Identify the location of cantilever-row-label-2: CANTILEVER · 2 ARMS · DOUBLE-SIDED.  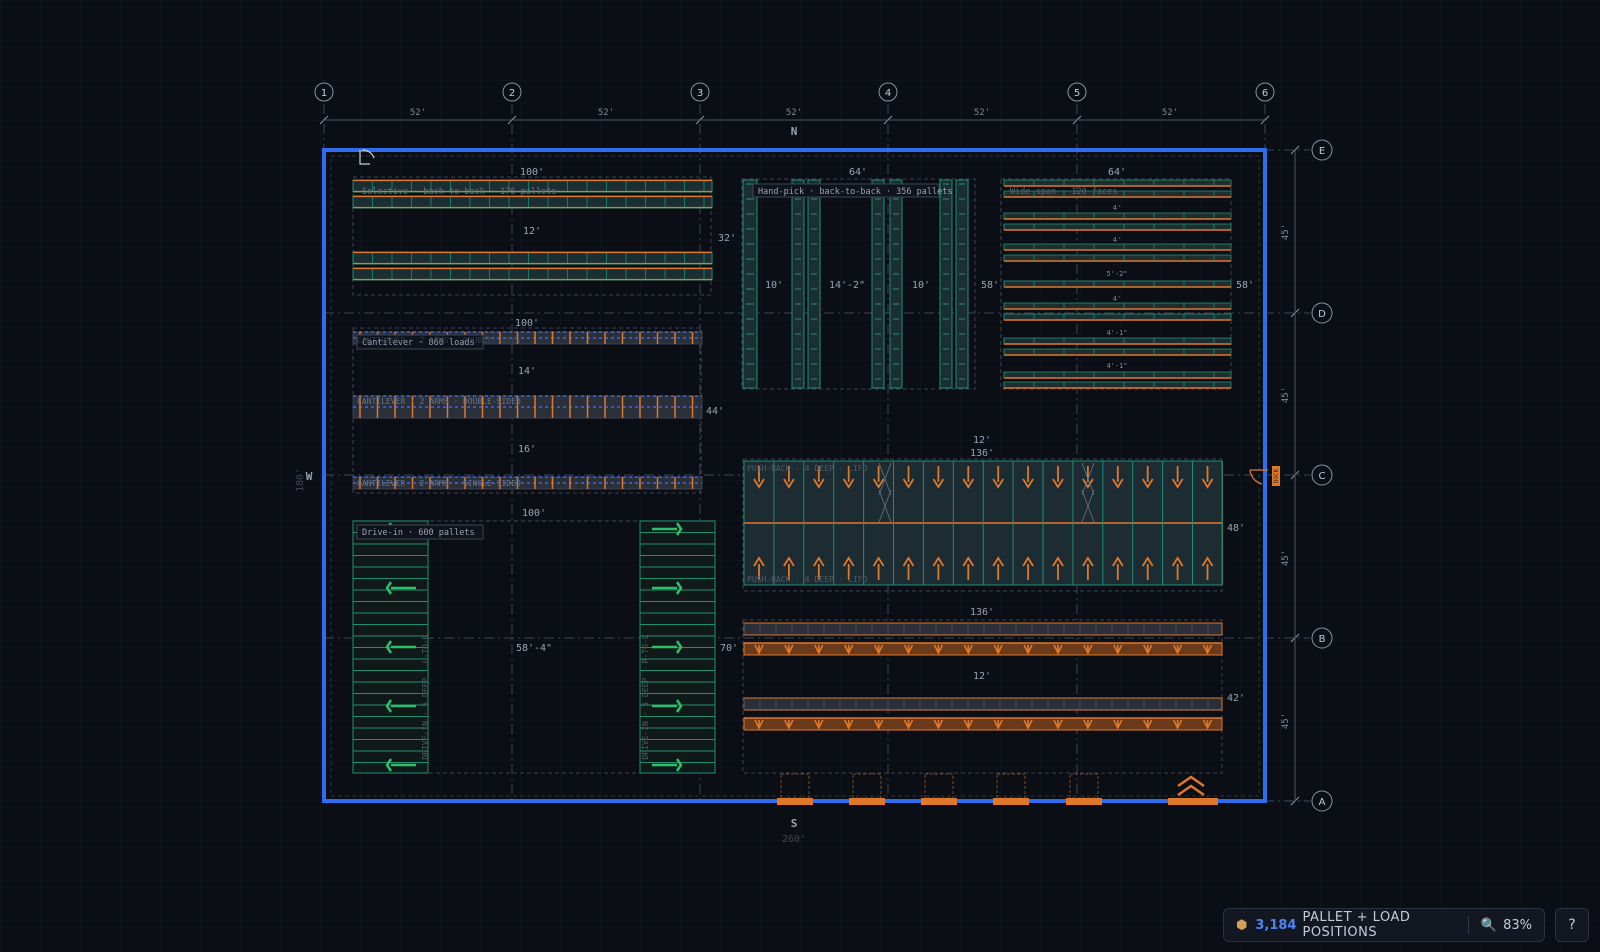
(439, 401).